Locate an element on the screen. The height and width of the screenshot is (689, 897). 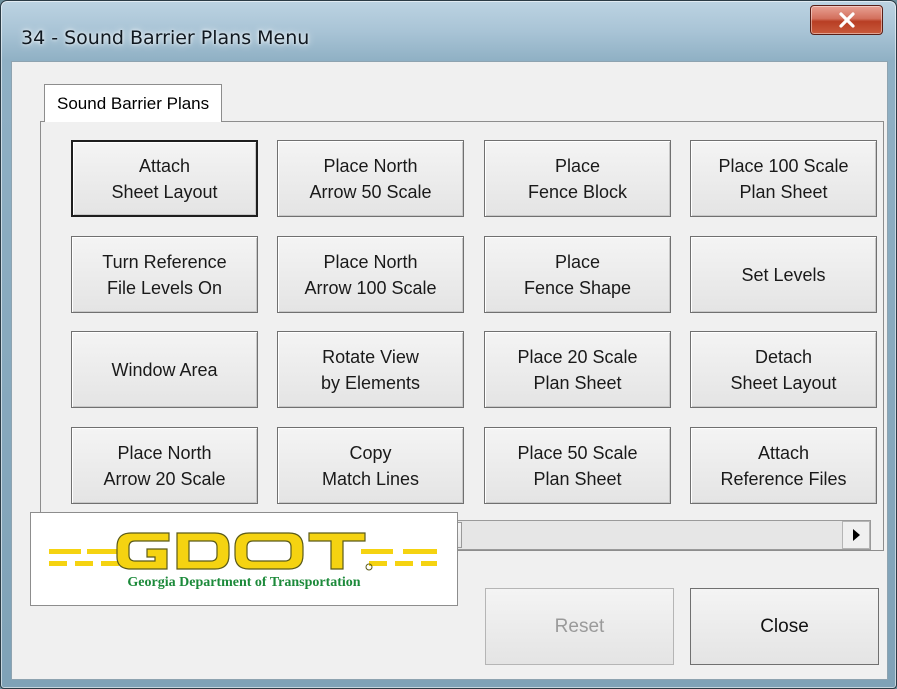
copy-match-lines-button: Copy Match Lines is located at coordinates (370, 465).